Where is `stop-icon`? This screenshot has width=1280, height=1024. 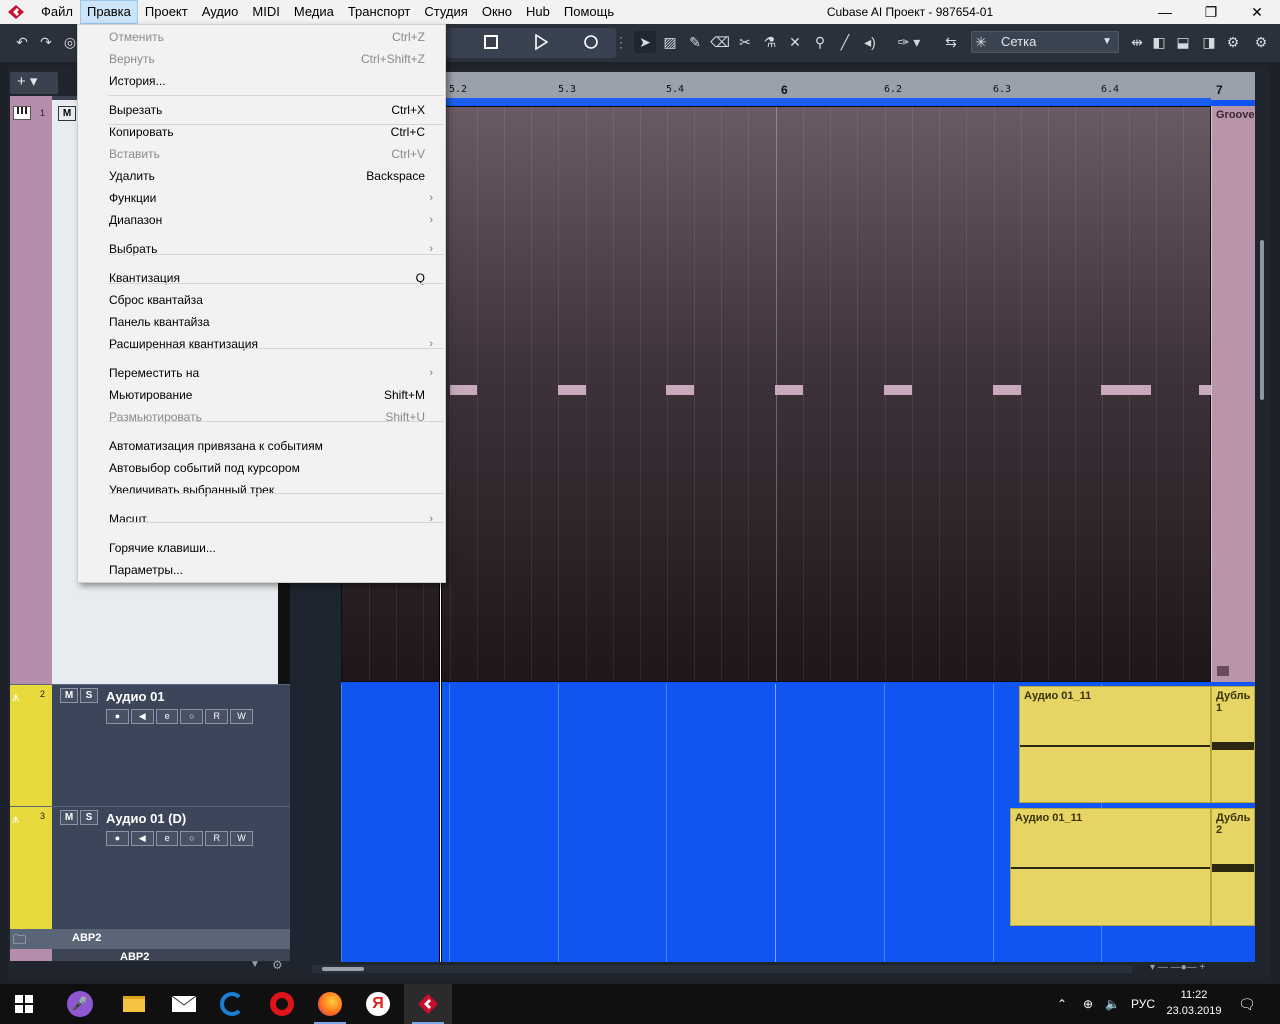 stop-icon is located at coordinates (491, 42).